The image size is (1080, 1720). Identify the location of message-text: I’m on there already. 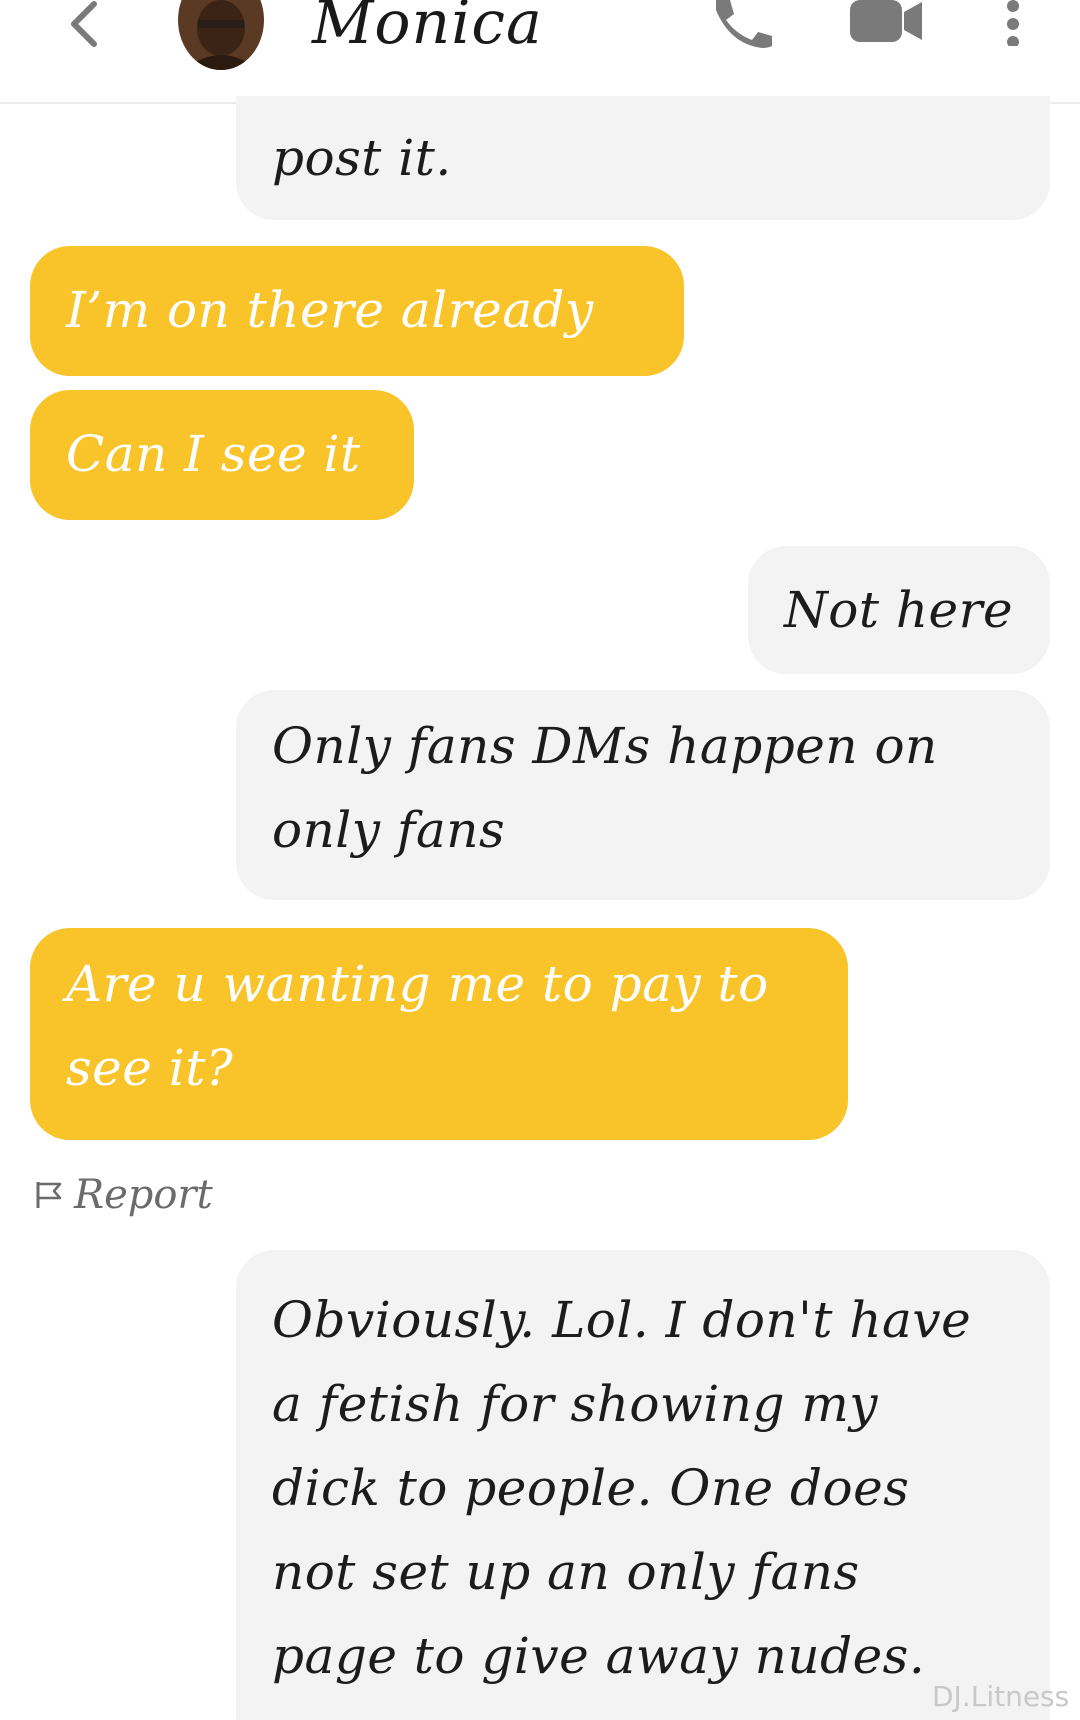
(330, 310).